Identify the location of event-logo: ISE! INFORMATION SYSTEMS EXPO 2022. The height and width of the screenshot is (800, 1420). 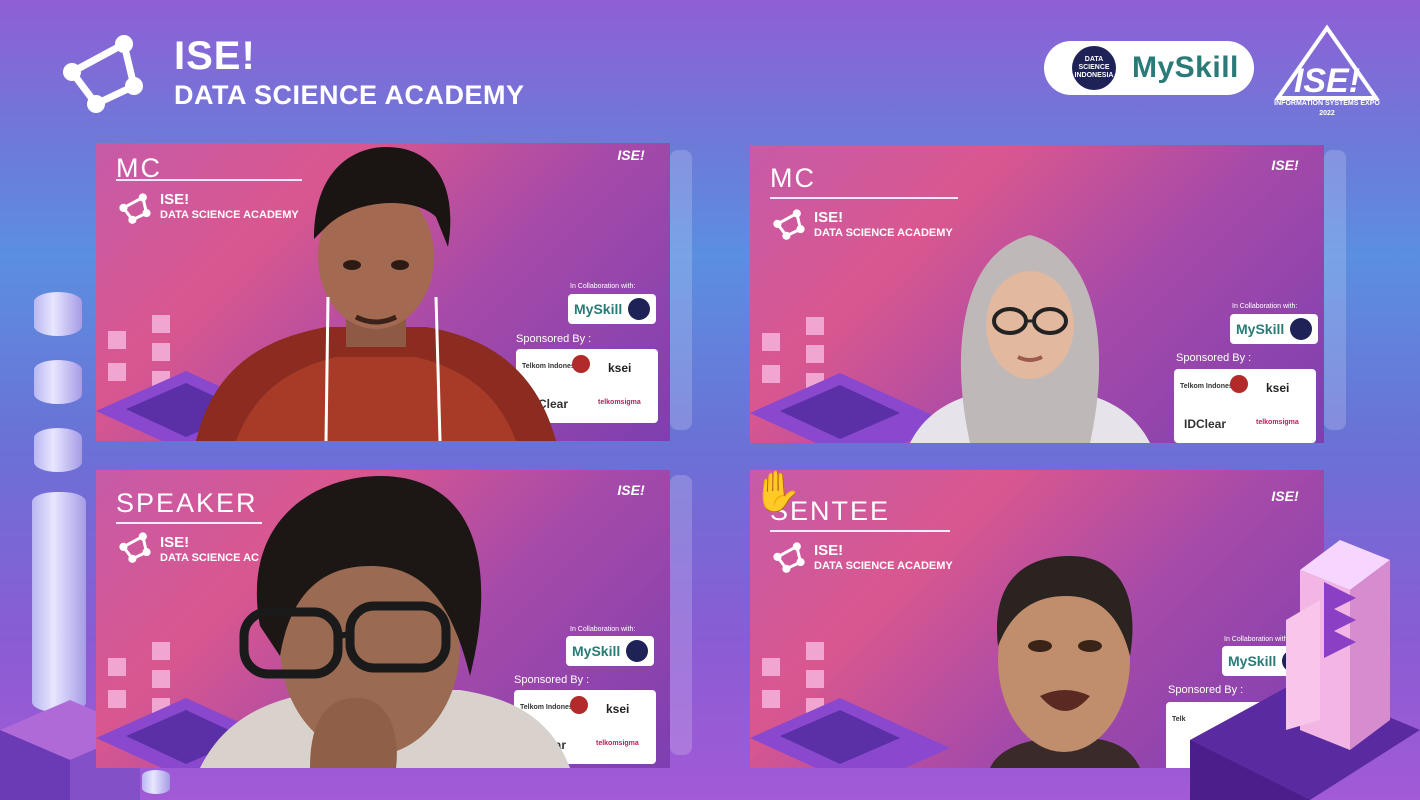
(1327, 72).